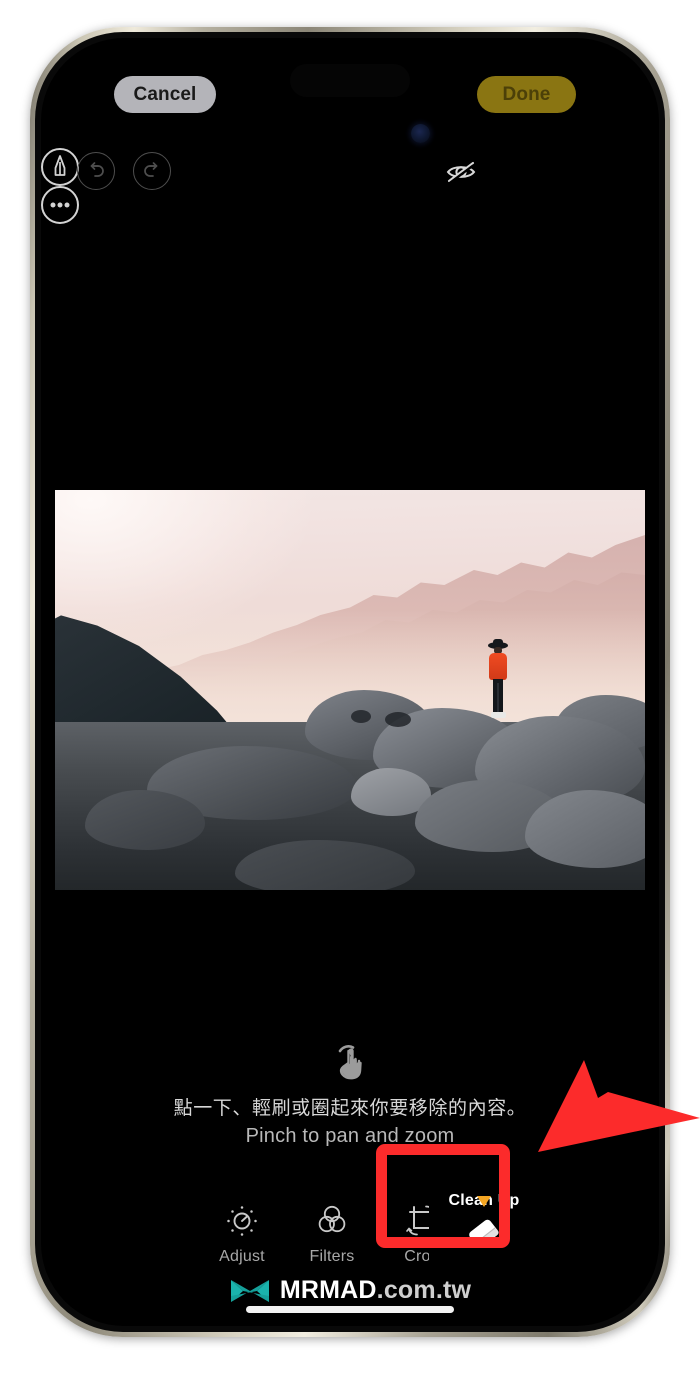  What do you see at coordinates (332, 1221) in the screenshot?
I see `filters-circles-icon` at bounding box center [332, 1221].